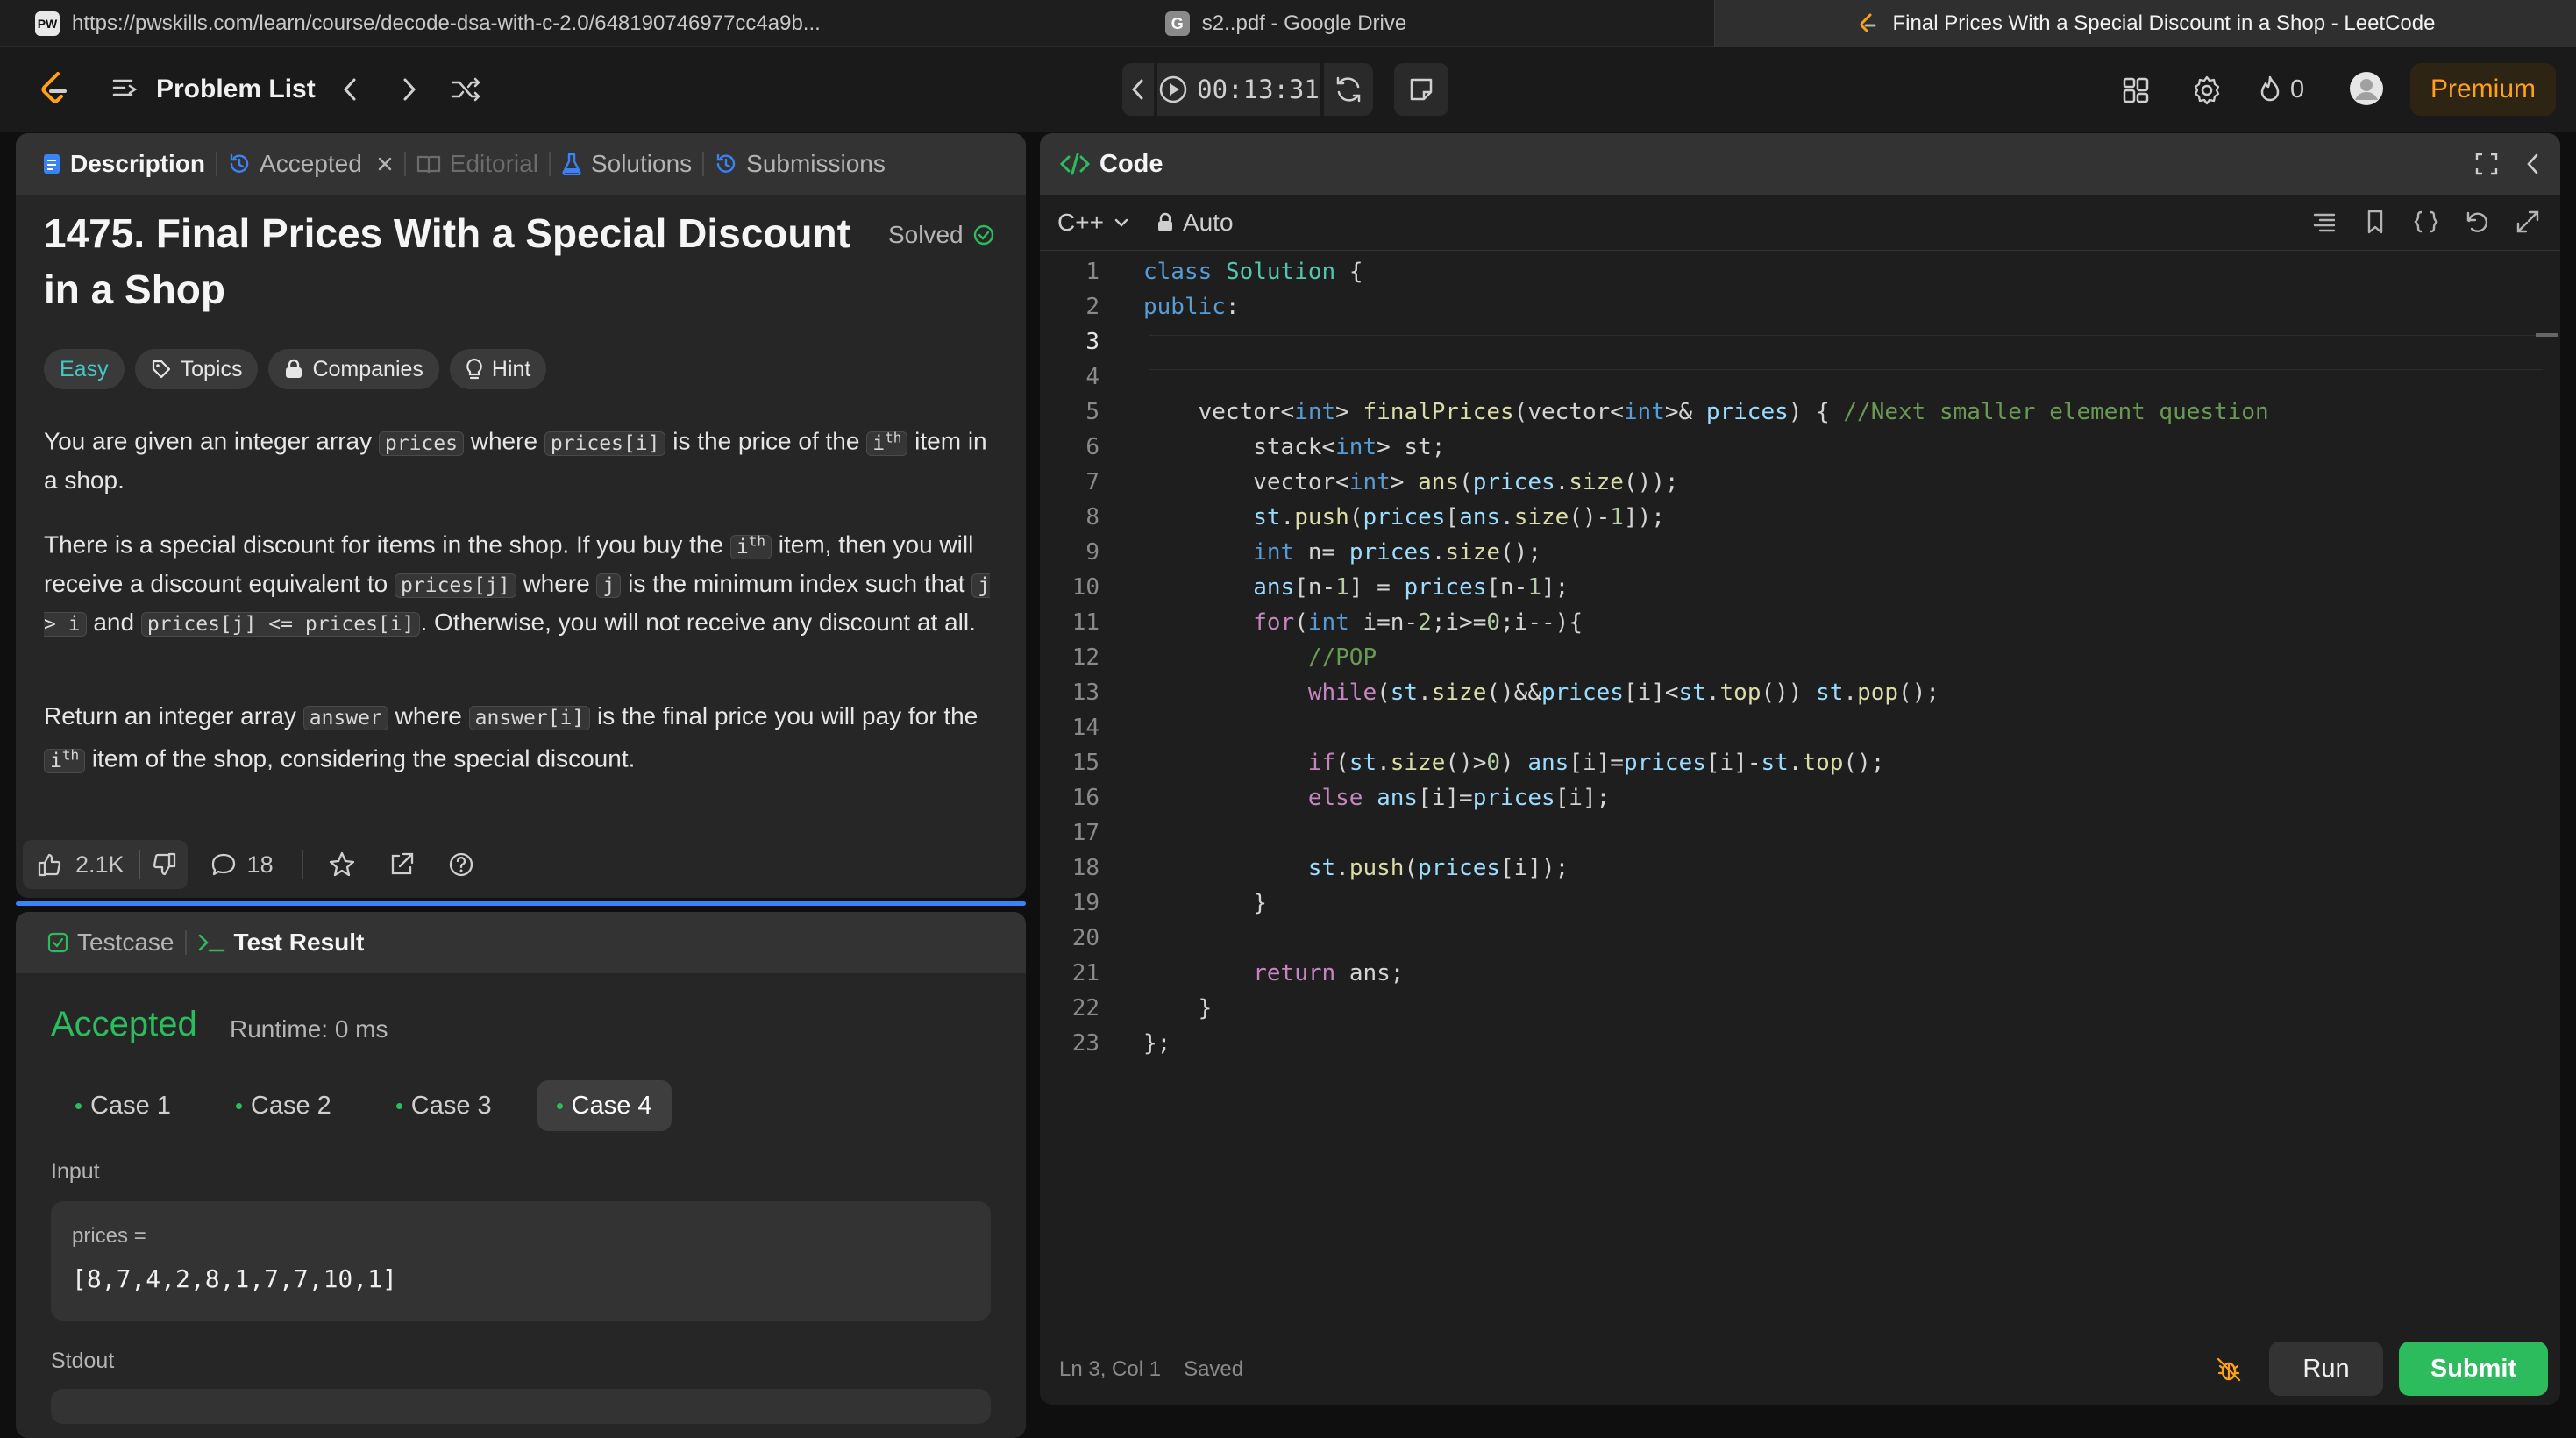  I want to click on case-tab-selected: Case 4, so click(604, 1105).